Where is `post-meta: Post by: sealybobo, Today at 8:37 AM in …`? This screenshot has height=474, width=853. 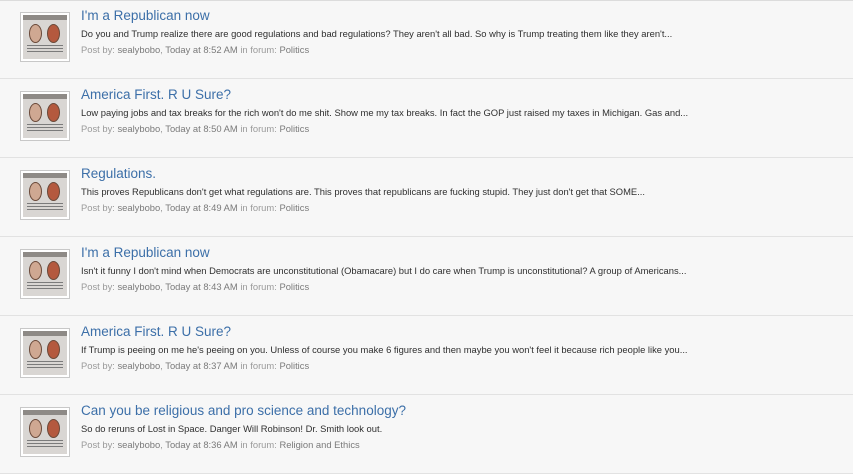
post-meta: Post by: sealybobo, Today at 8:37 AM in … is located at coordinates (195, 365).